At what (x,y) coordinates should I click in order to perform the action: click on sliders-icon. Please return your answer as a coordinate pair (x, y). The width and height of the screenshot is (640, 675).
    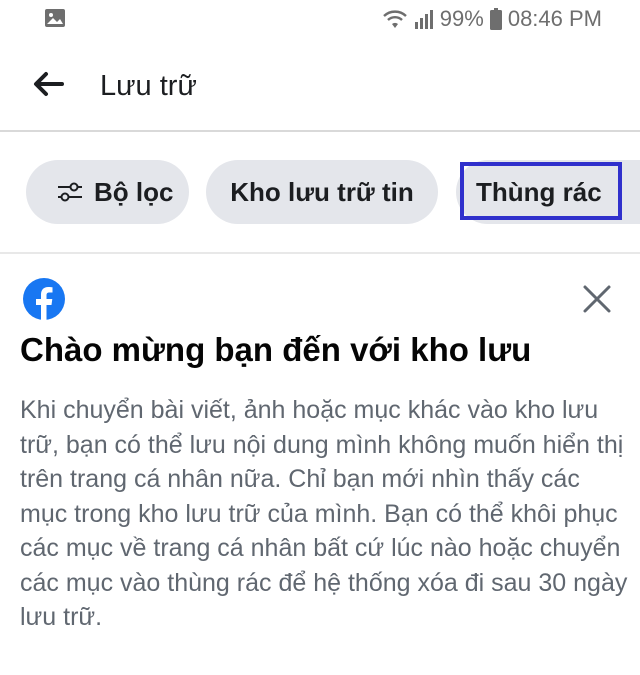
    Looking at the image, I should click on (71, 192).